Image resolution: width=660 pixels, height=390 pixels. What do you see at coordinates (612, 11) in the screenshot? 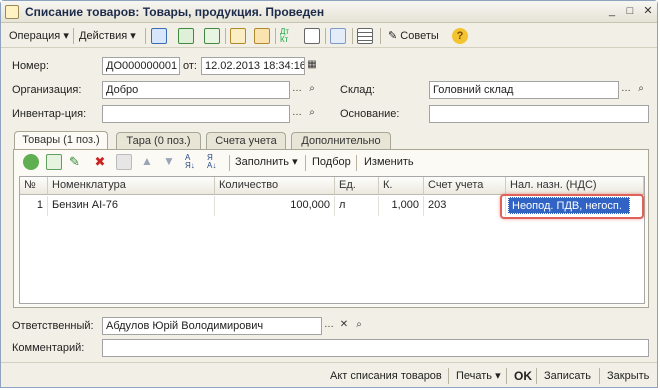
I see `minimize-button: _` at bounding box center [612, 11].